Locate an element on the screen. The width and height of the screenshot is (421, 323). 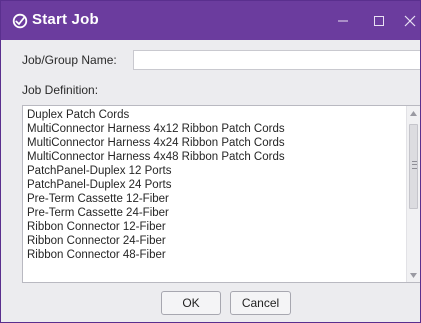
vertical-scrollbar is located at coordinates (413, 194).